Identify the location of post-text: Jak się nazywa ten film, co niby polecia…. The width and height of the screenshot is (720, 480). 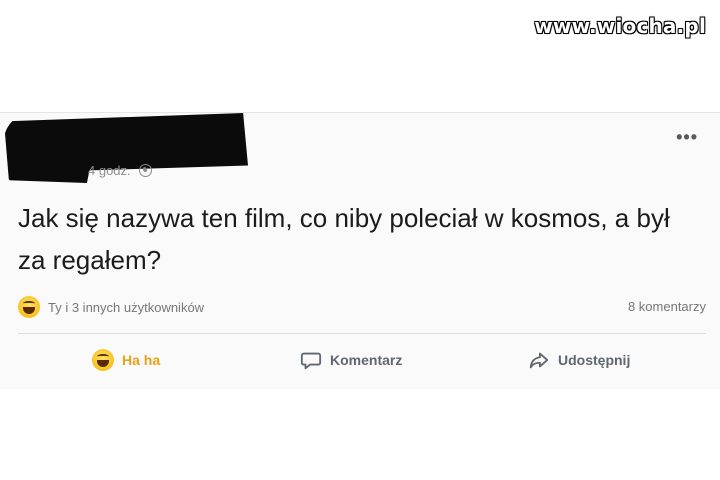
(344, 239).